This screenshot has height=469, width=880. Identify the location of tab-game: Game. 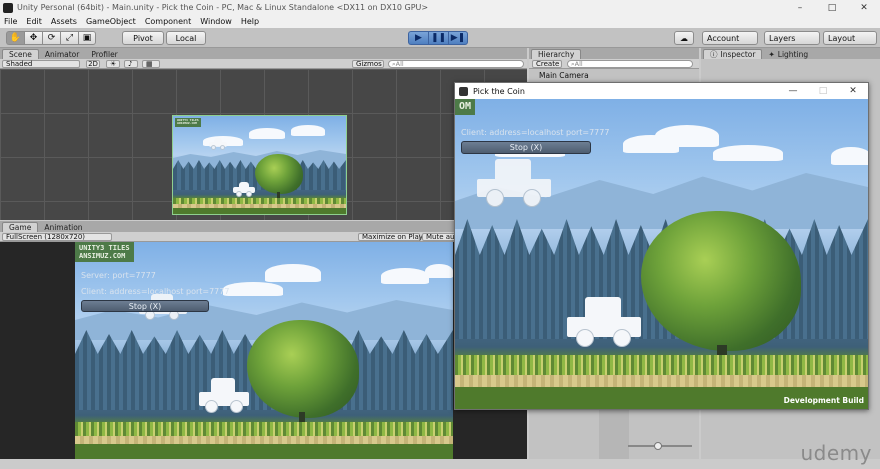
(20, 227).